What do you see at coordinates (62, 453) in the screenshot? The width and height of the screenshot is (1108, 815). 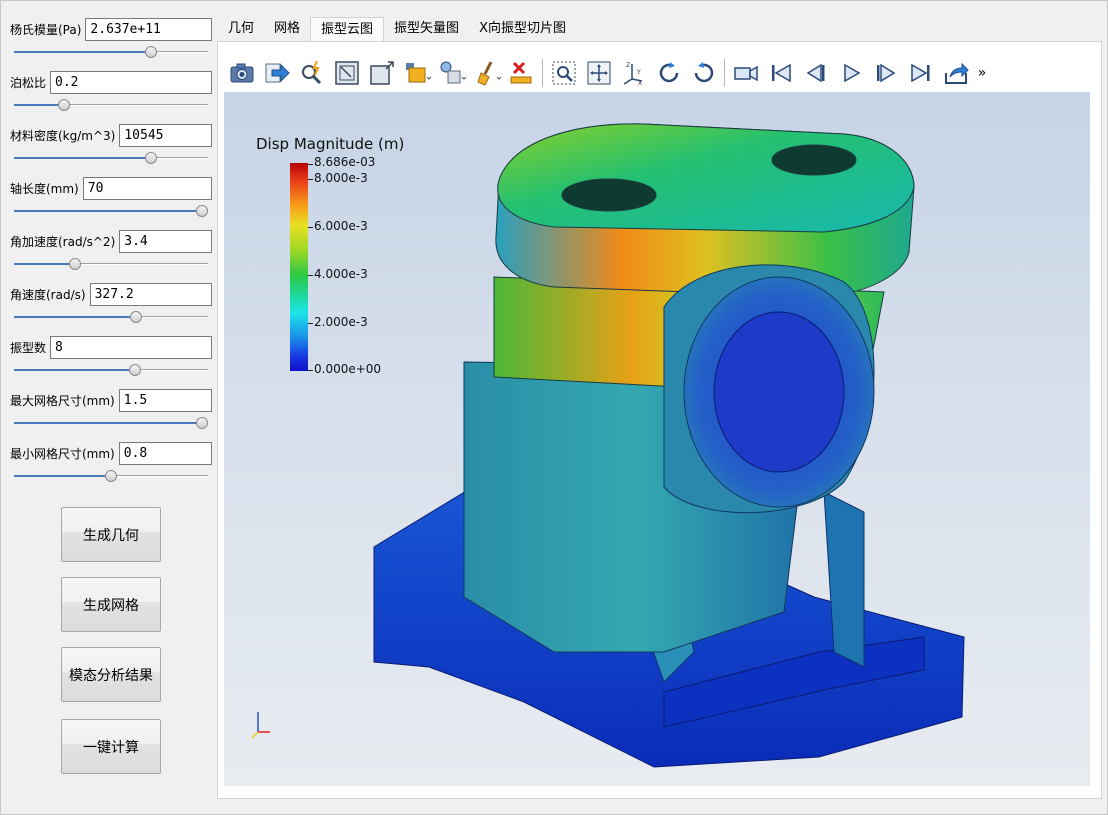 I see `param-label: 最小网格尺寸(mm)` at bounding box center [62, 453].